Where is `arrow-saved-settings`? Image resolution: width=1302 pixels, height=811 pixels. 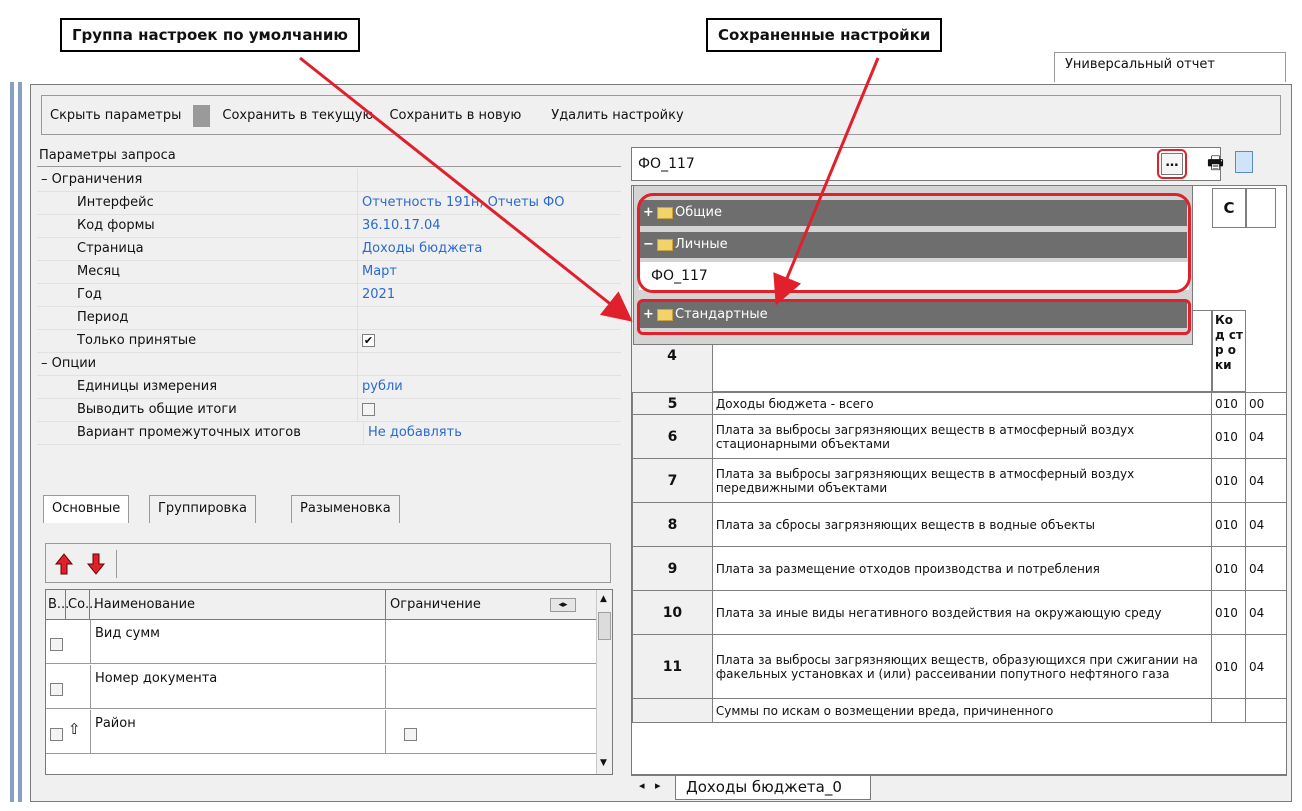
arrow-saved-settings is located at coordinates (826, 181).